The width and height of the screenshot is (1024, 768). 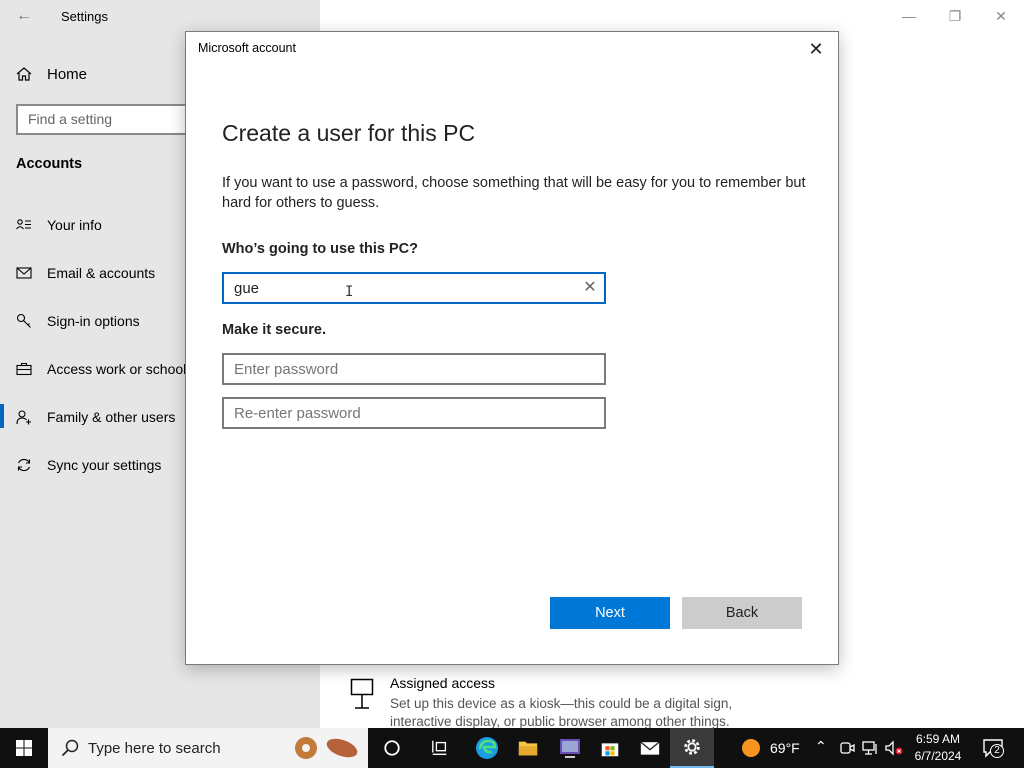 What do you see at coordinates (692, 748) in the screenshot?
I see `settings-gear-icon` at bounding box center [692, 748].